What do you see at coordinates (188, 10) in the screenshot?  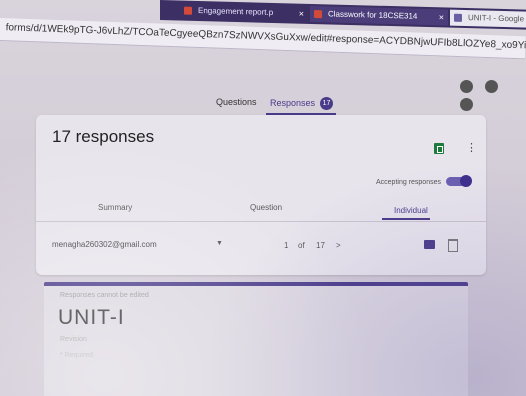 I see `pdf-icon` at bounding box center [188, 10].